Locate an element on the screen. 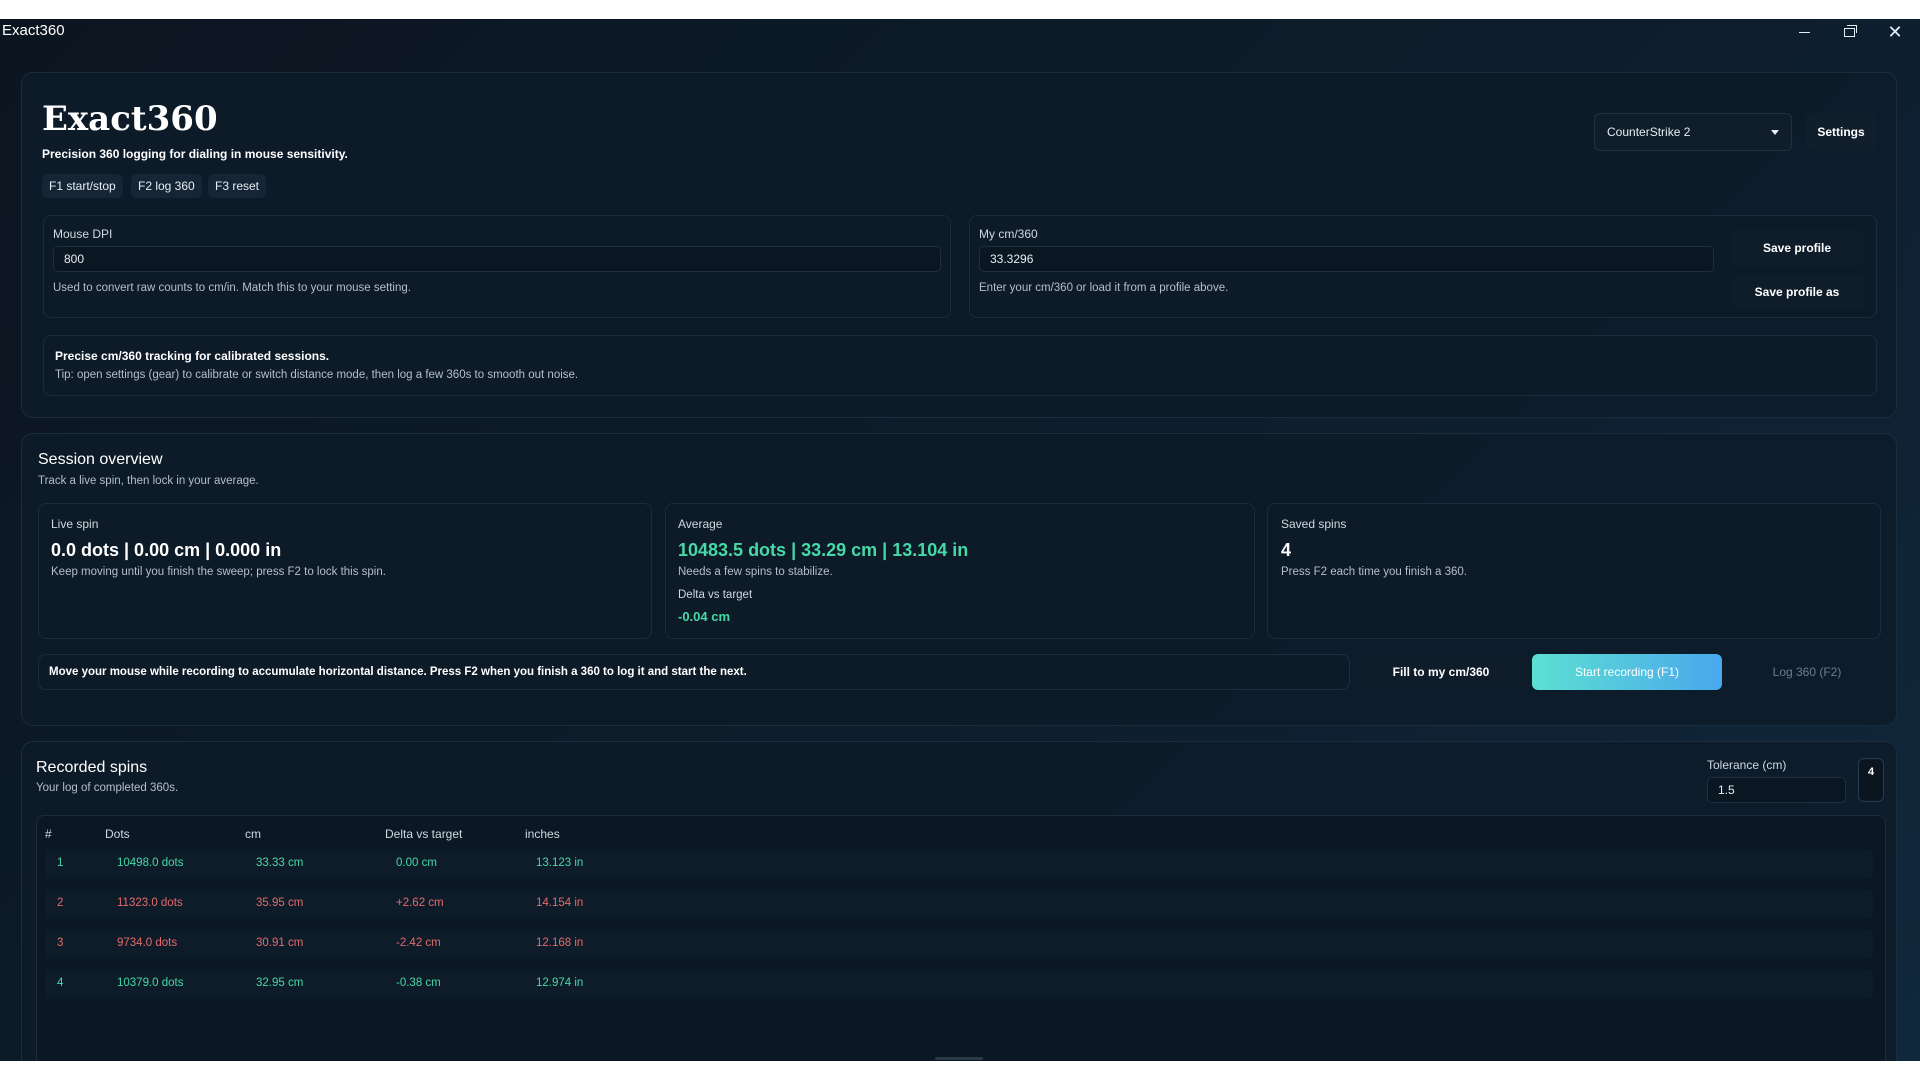 Image resolution: width=1920 pixels, height=1080 pixels. settings-button: Settings is located at coordinates (1841, 132).